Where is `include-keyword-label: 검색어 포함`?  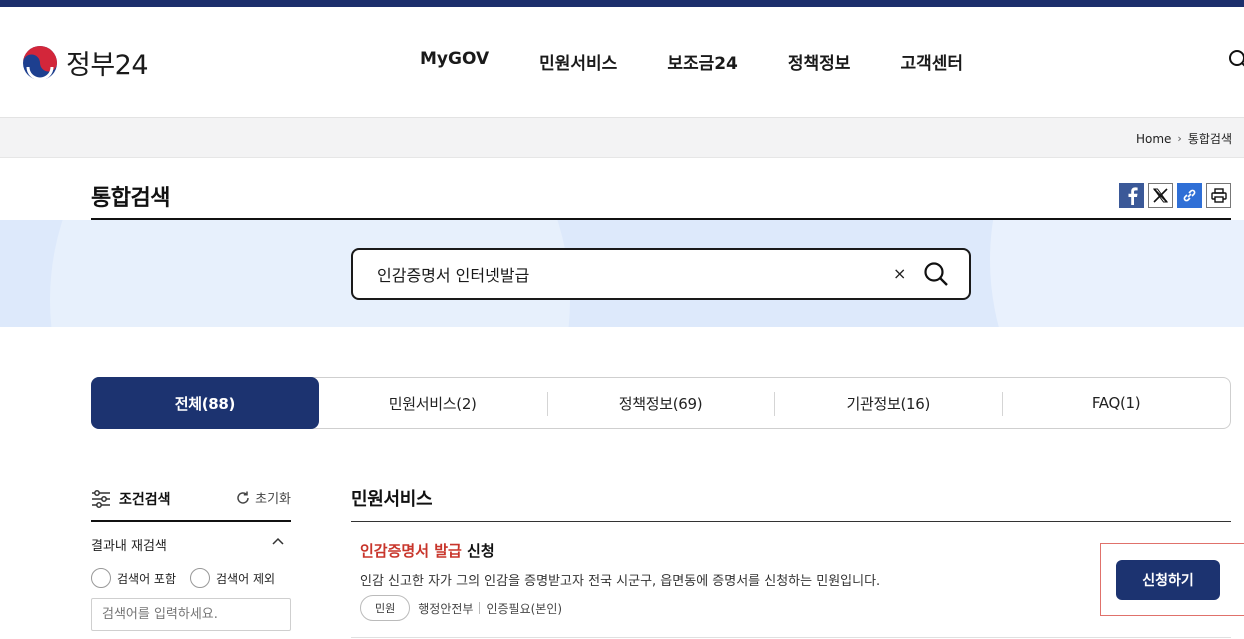
include-keyword-label: 검색어 포함 is located at coordinates (147, 578).